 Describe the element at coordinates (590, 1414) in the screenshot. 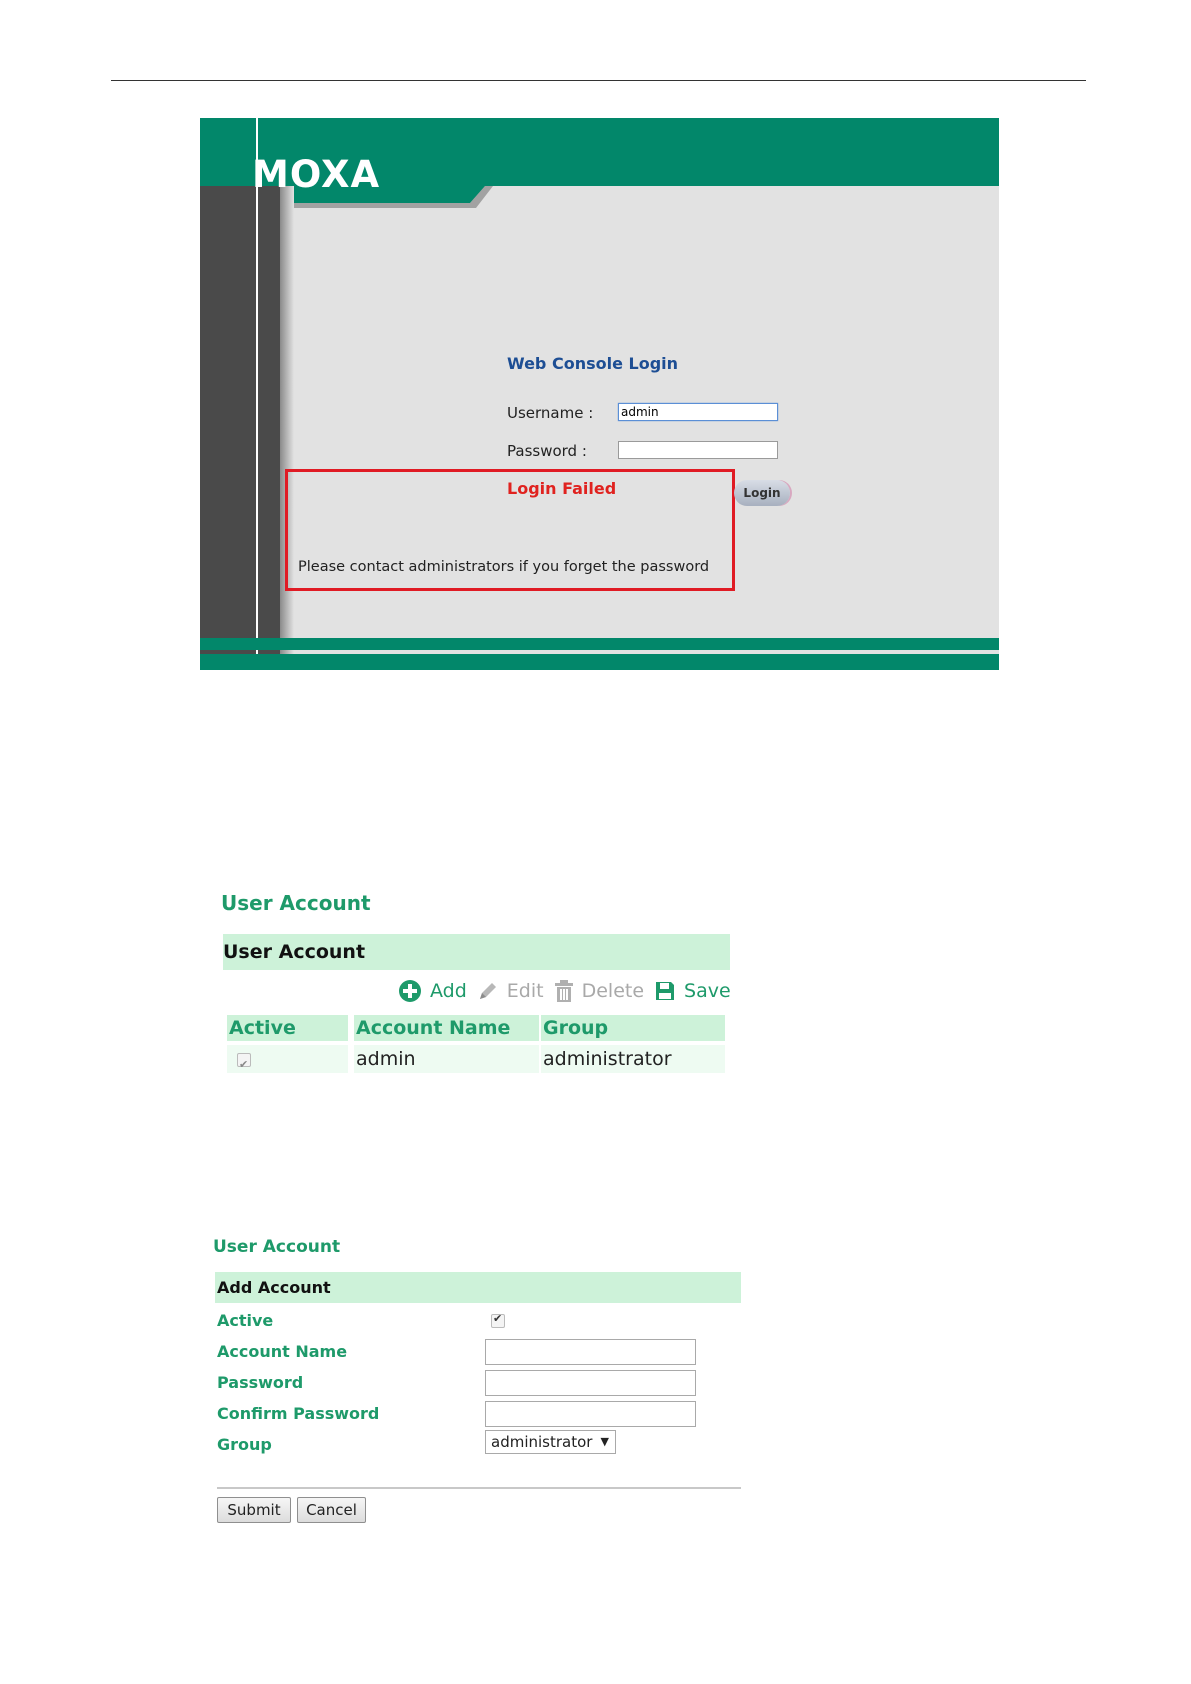

I see `confirm-password-input` at that location.